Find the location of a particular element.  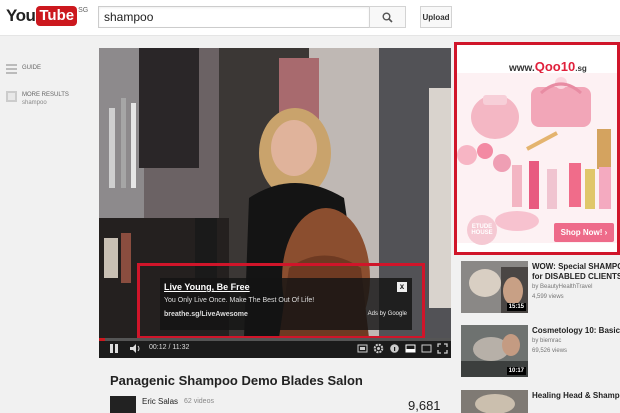

more-results-label: MORE RESULTS is located at coordinates (45, 95).